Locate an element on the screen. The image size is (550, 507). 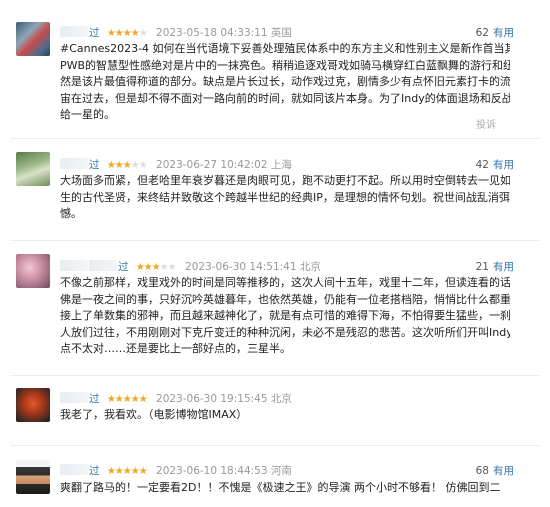
review-location: 上海 is located at coordinates (281, 165).